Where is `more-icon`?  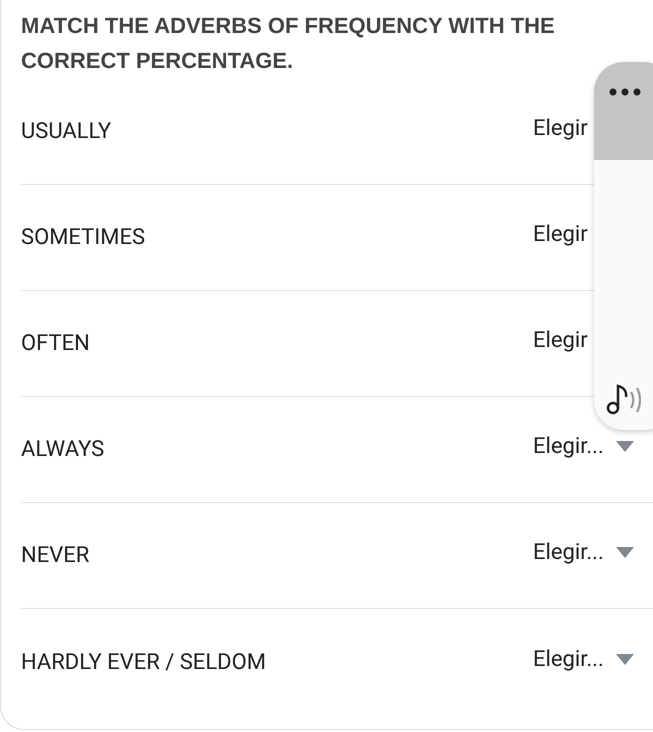 more-icon is located at coordinates (625, 92).